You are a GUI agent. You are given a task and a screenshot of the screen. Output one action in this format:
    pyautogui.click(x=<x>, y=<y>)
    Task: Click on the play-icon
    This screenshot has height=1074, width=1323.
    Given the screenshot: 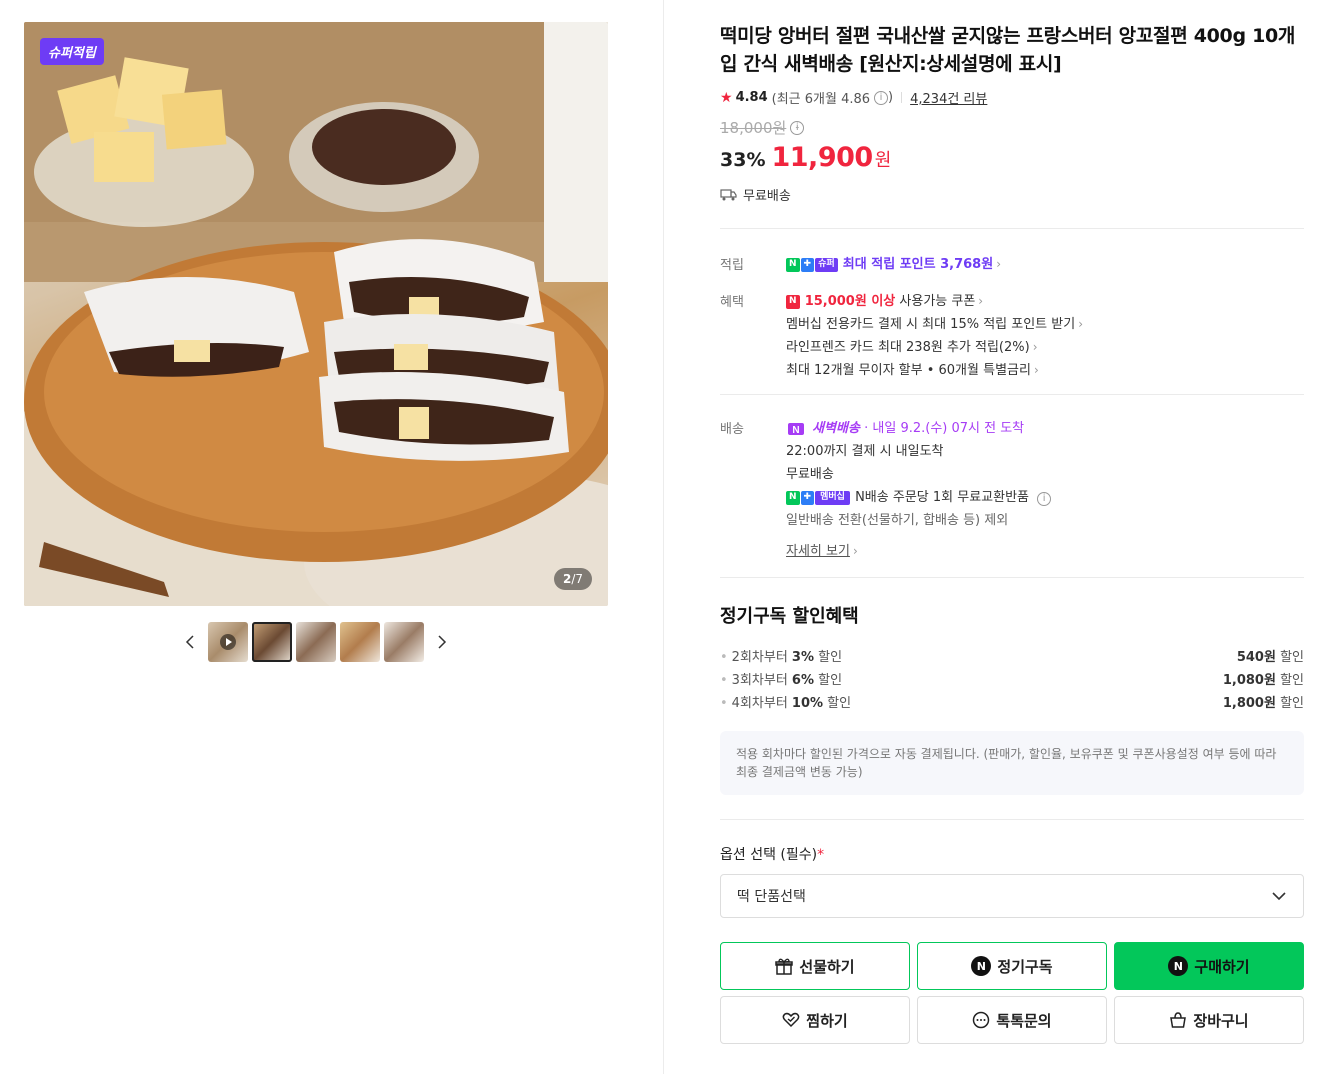 What is the action you would take?
    pyautogui.click(x=228, y=642)
    